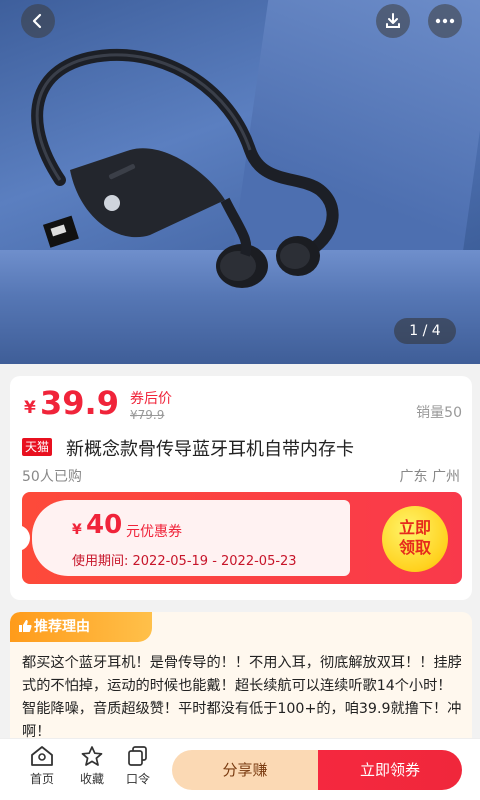  I want to click on nav-favorite: 收藏, so click(92, 766).